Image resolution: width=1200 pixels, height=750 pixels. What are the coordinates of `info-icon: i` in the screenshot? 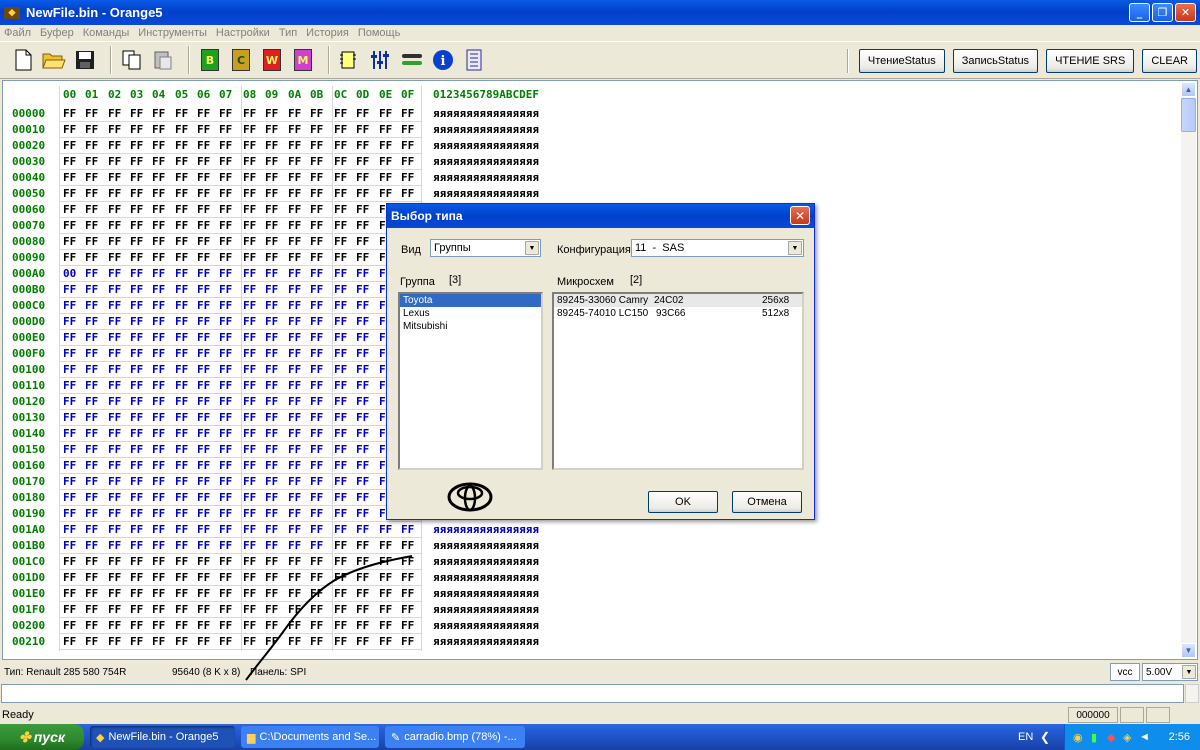 It's located at (443, 60).